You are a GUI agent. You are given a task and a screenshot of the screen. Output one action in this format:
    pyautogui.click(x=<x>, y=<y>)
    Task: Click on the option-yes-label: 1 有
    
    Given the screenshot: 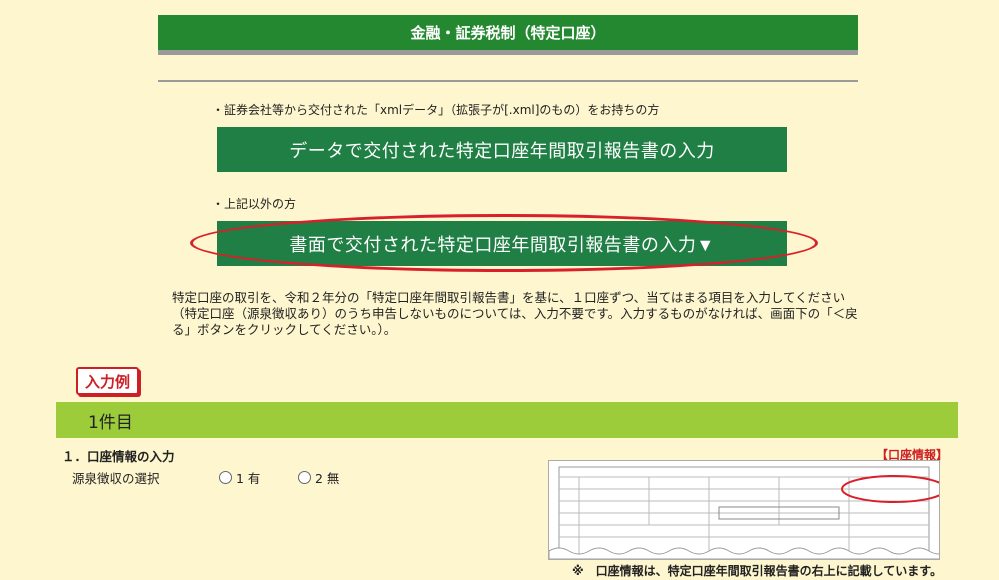 What is the action you would take?
    pyautogui.click(x=248, y=478)
    